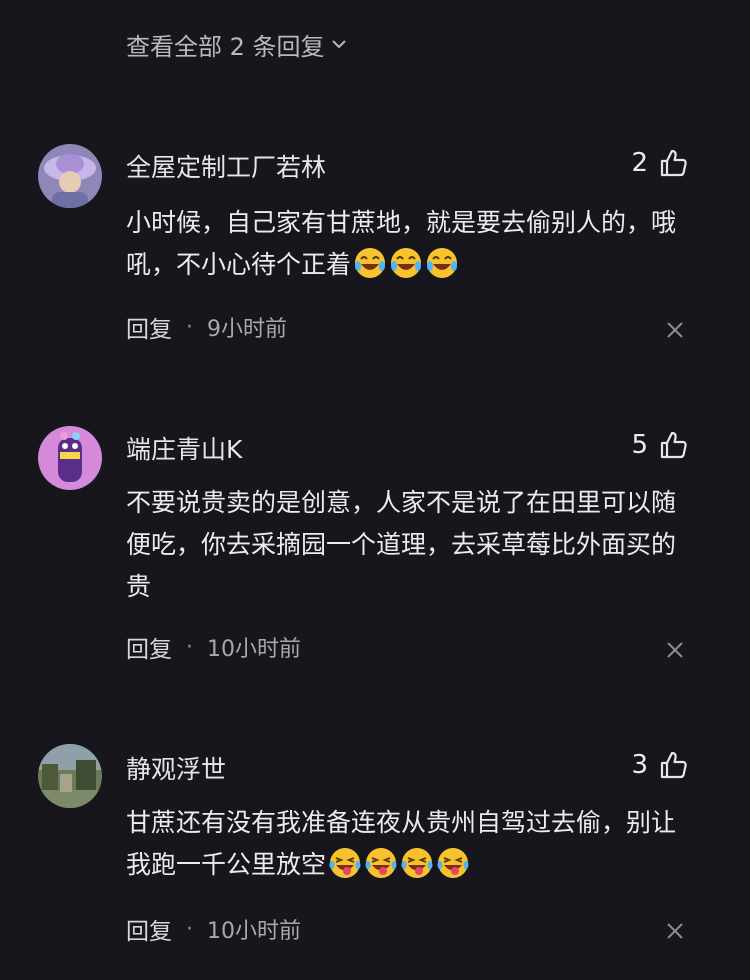 The image size is (750, 980). What do you see at coordinates (411, 844) in the screenshot?
I see `comment-text: 甘蔗还有没有我准备连夜从贵州自驾过去偷，别让我跑一千公里放空` at bounding box center [411, 844].